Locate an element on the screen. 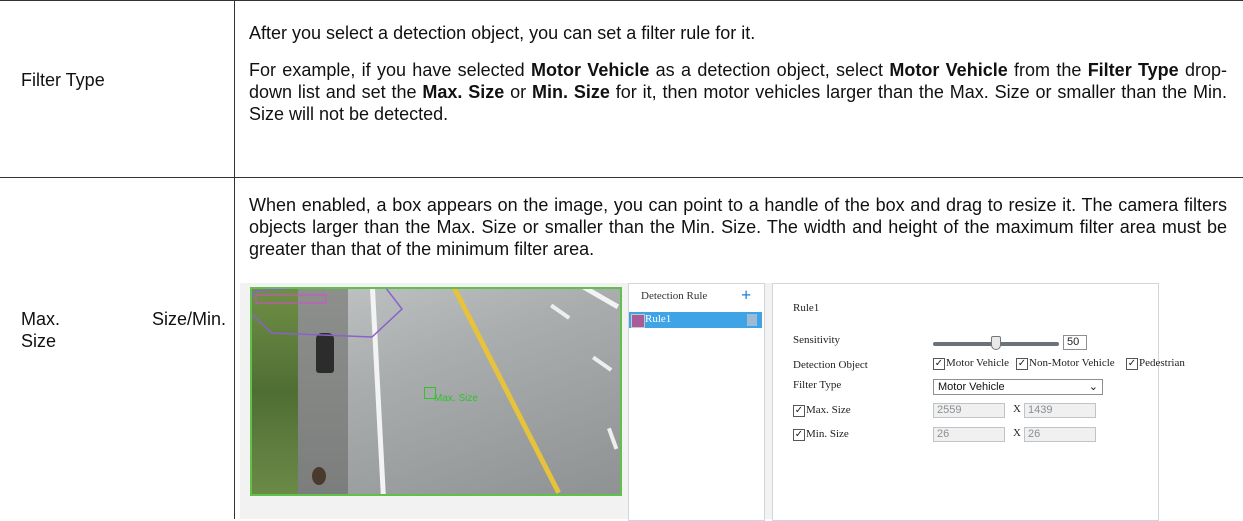 The width and height of the screenshot is (1243, 521). detection-zone-outline is located at coordinates (328, 313).